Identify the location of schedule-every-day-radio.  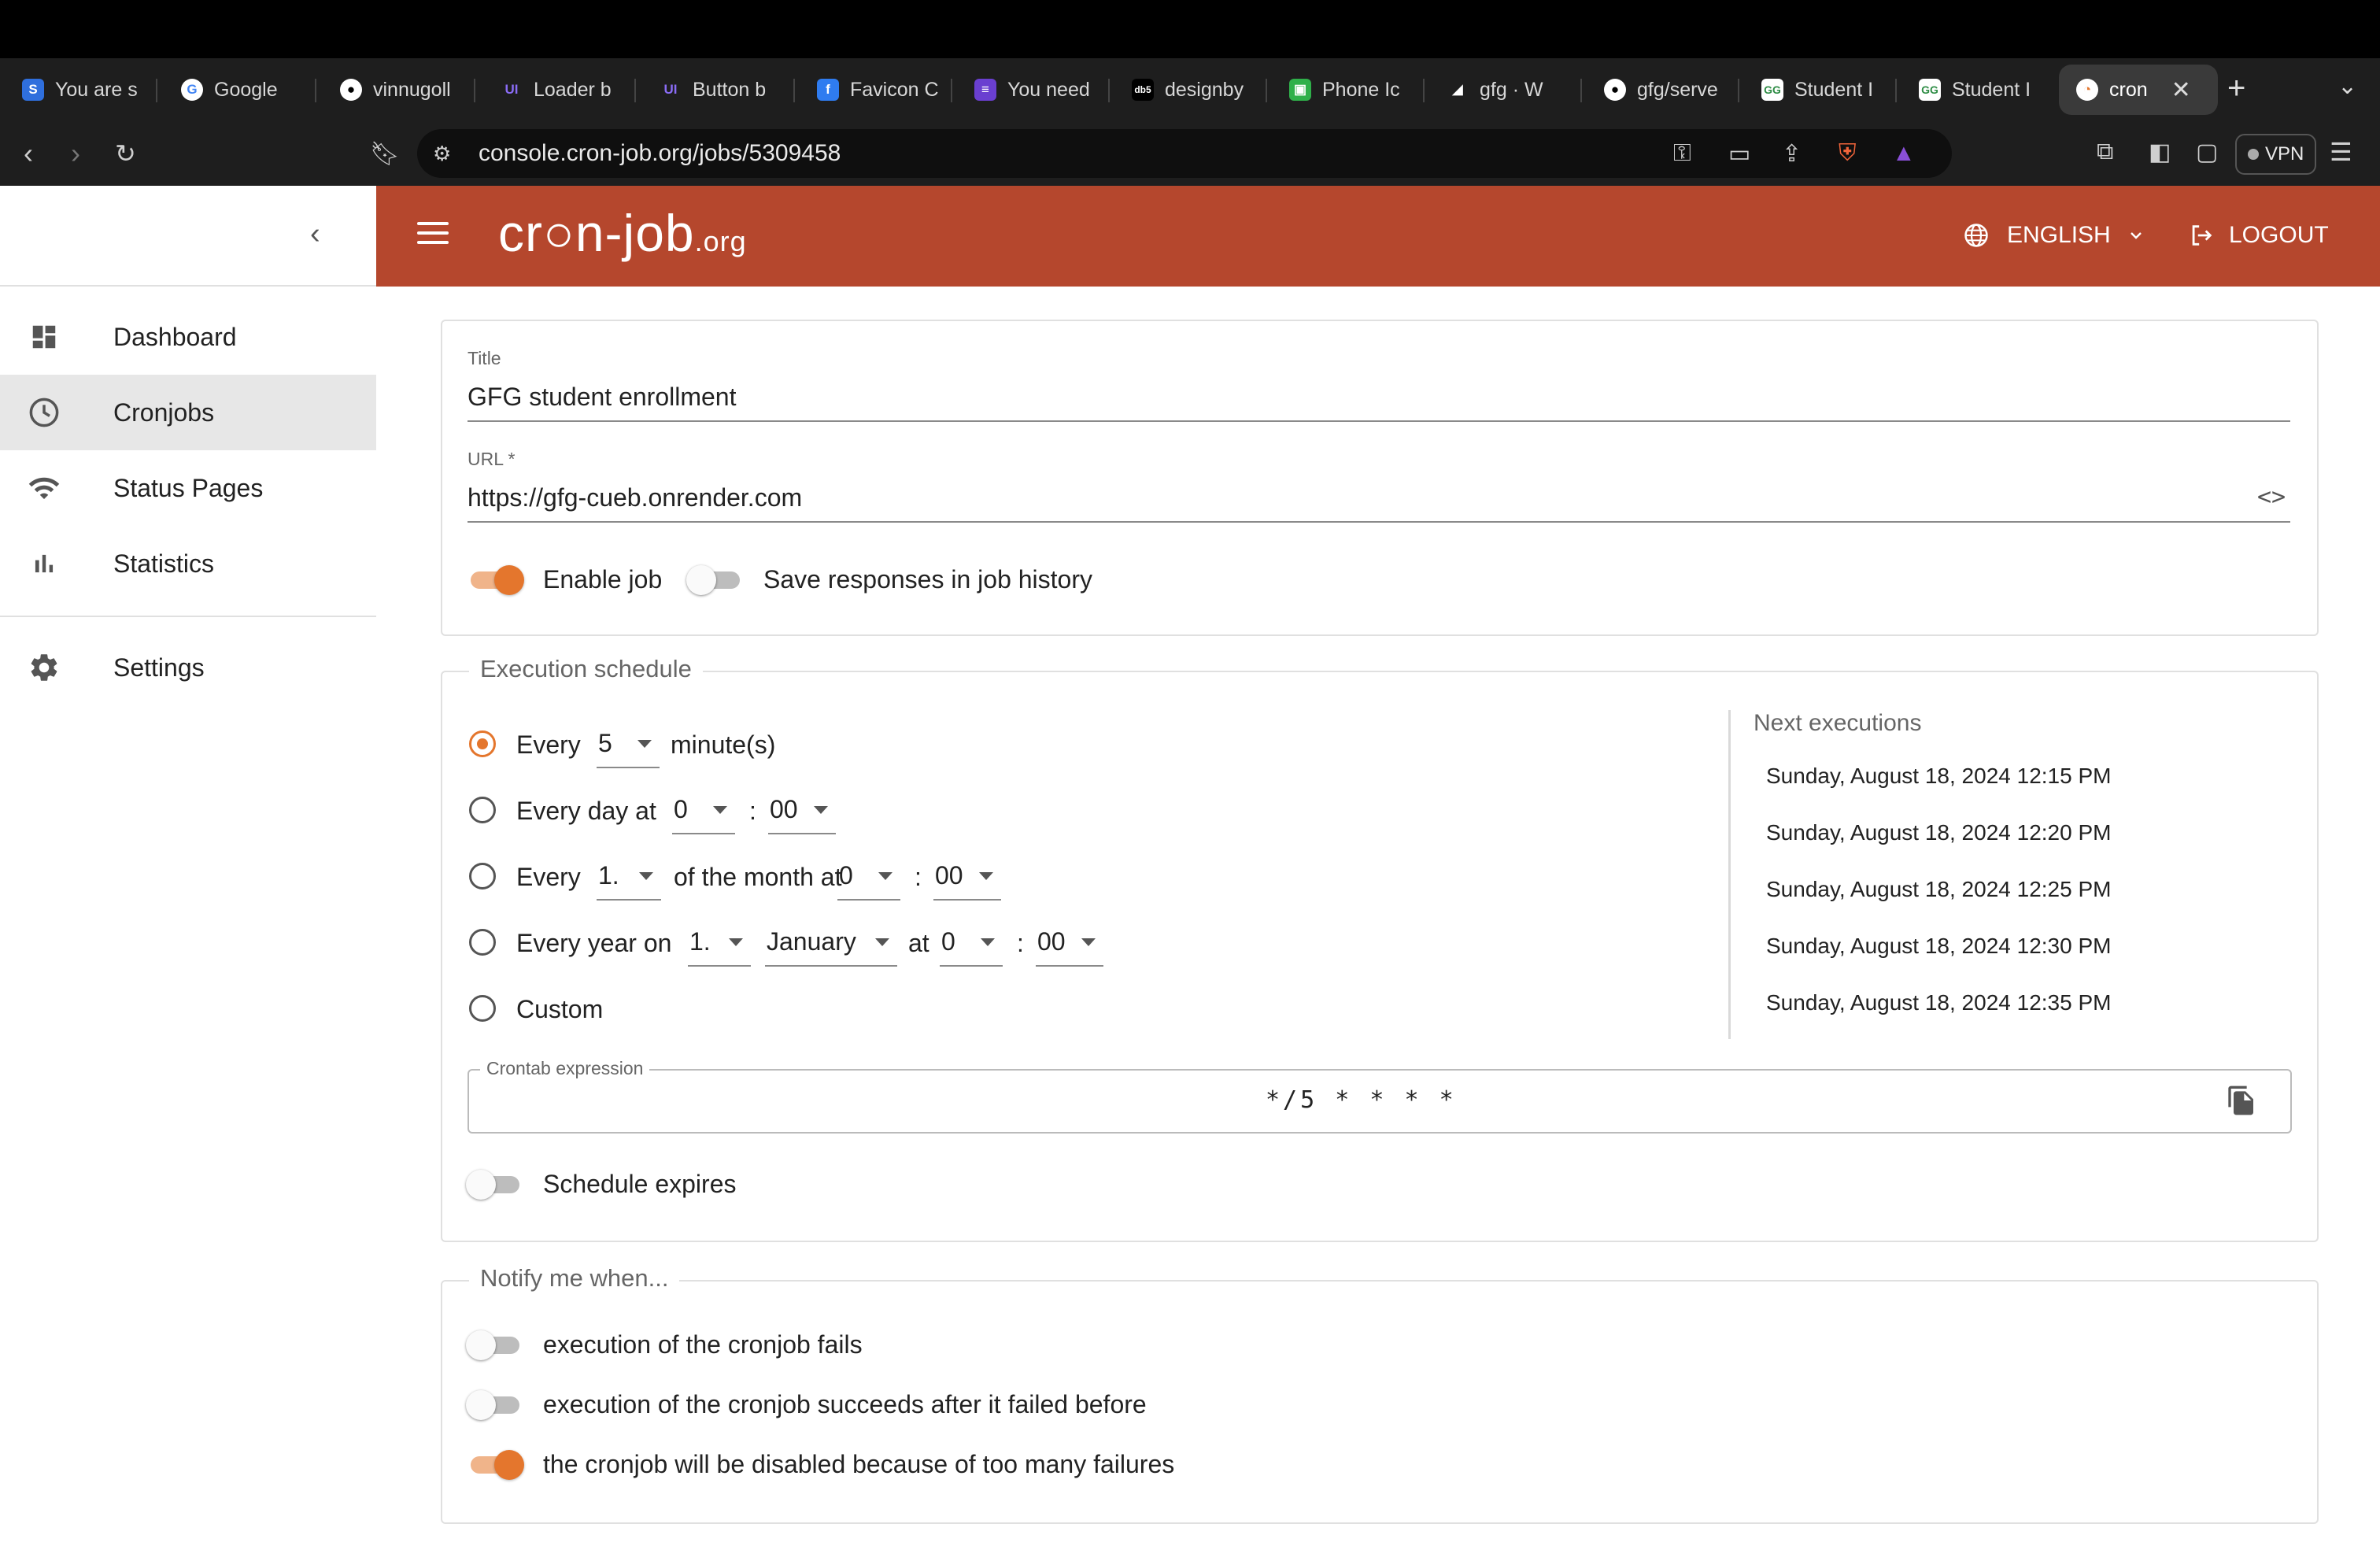
(482, 810).